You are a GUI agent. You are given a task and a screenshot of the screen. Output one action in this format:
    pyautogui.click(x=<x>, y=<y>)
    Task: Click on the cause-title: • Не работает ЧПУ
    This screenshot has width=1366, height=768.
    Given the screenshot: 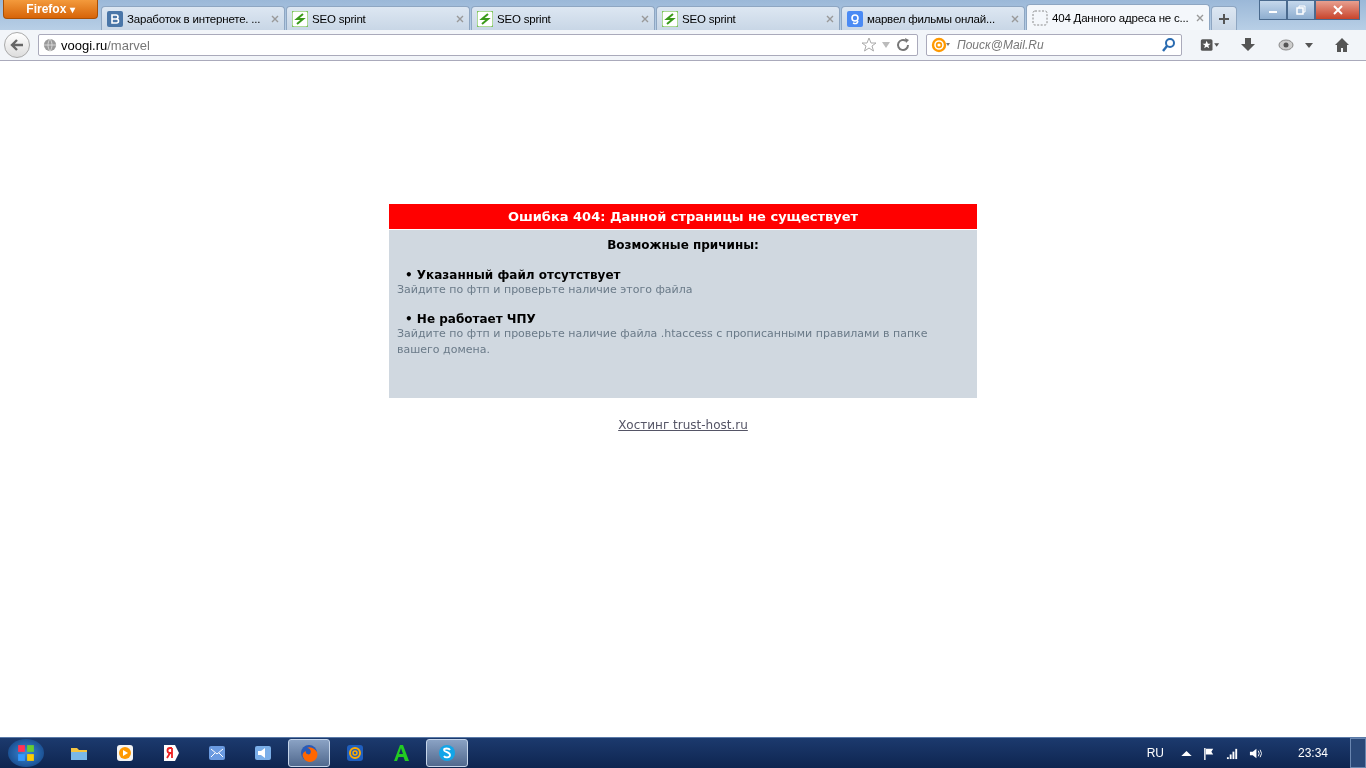 What is the action you would take?
    pyautogui.click(x=470, y=319)
    